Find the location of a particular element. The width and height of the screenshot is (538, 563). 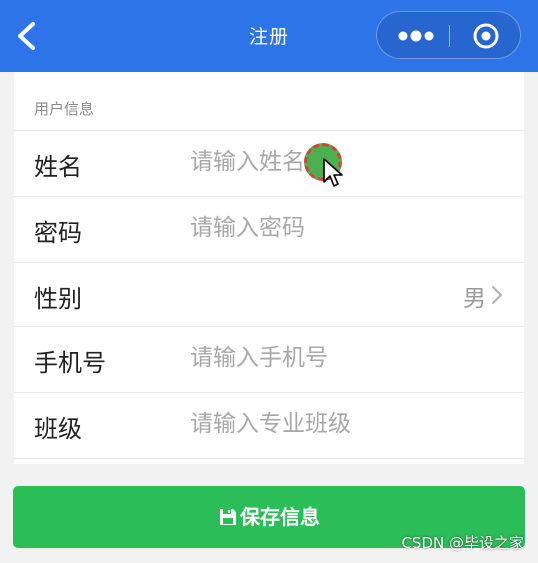

phone-input is located at coordinates (340, 358).